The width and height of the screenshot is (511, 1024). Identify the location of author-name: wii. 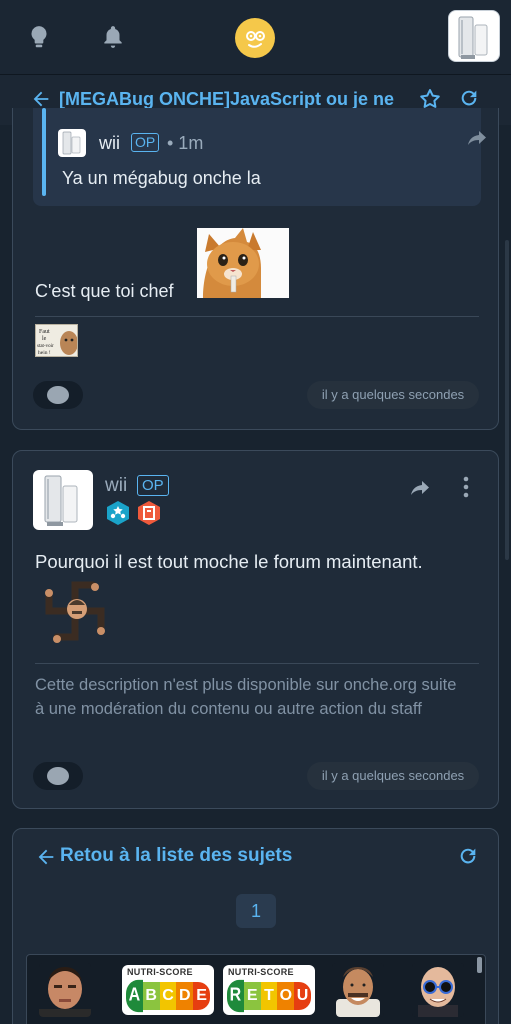
(116, 486).